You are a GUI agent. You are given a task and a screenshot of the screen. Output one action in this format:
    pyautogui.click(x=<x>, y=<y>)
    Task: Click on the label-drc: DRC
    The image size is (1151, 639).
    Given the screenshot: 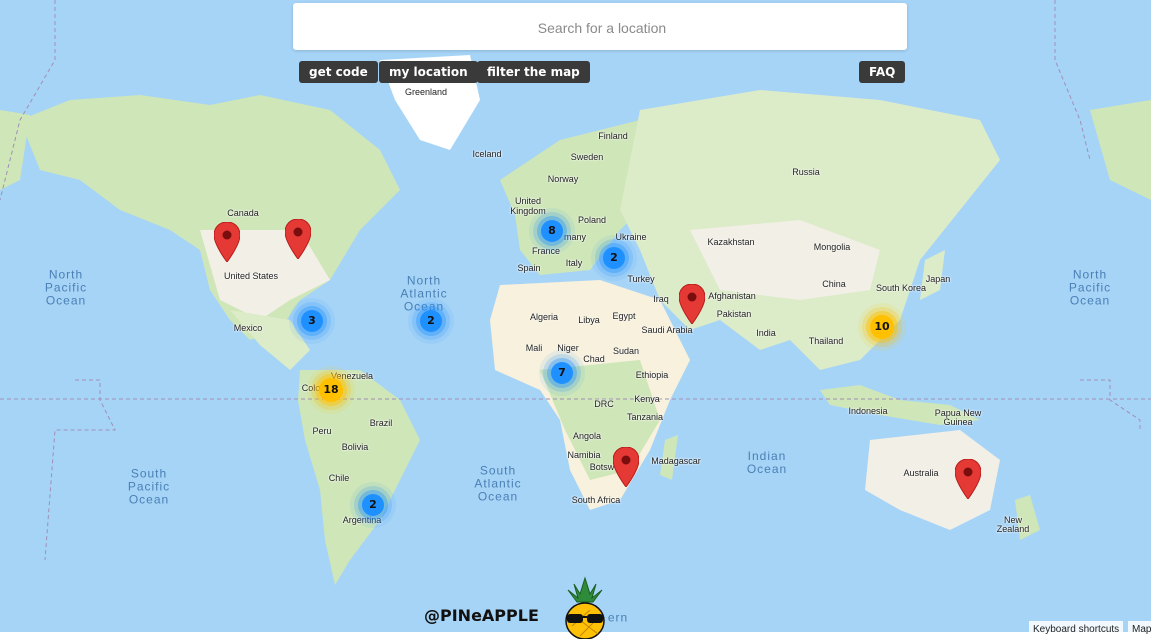 What is the action you would take?
    pyautogui.click(x=604, y=404)
    